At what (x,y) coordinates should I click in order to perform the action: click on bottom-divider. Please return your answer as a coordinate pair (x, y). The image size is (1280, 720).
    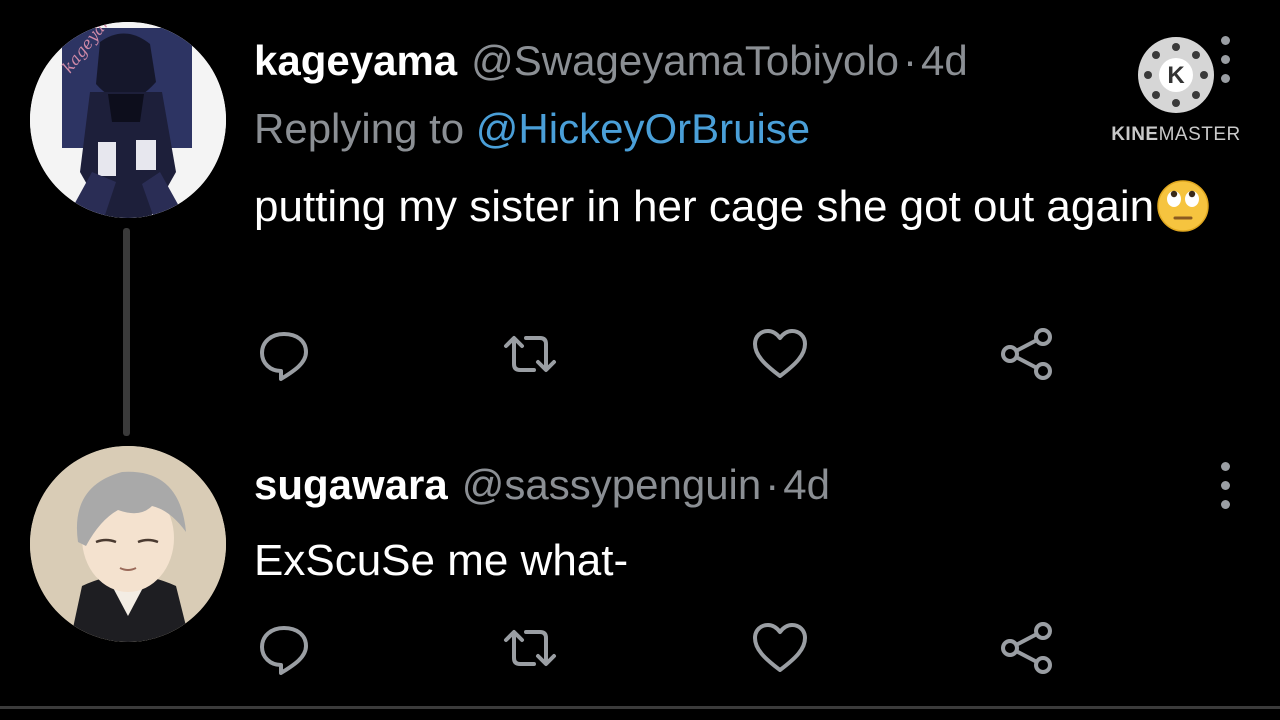
    Looking at the image, I should click on (640, 707).